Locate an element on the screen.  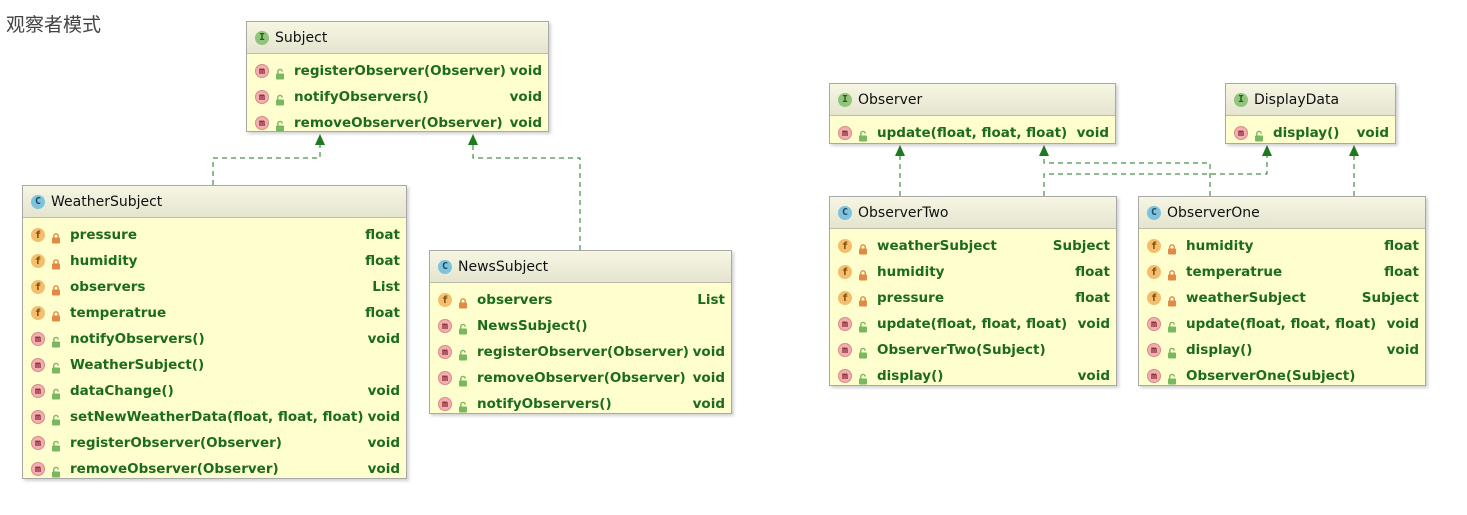
member-name: setNewWeatherData(float, float, float) is located at coordinates (217, 417).